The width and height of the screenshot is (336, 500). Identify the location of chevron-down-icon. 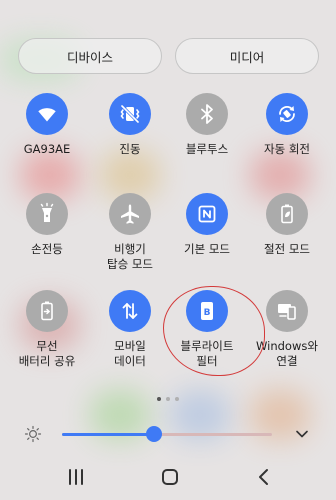
(302, 434).